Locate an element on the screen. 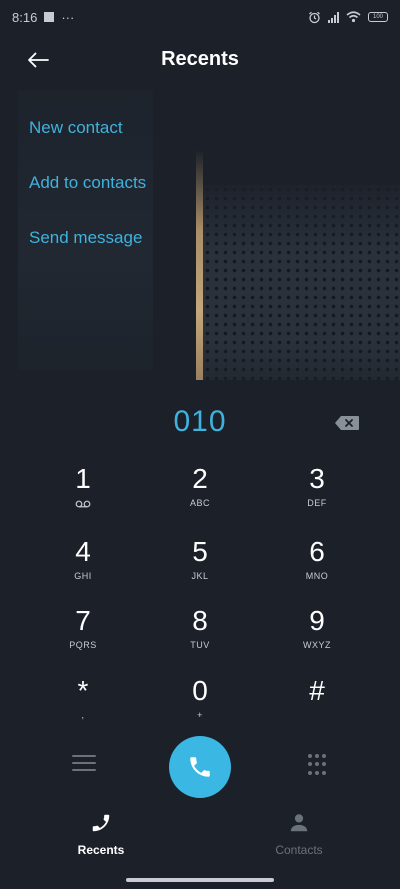  wifi-icon is located at coordinates (353, 17).